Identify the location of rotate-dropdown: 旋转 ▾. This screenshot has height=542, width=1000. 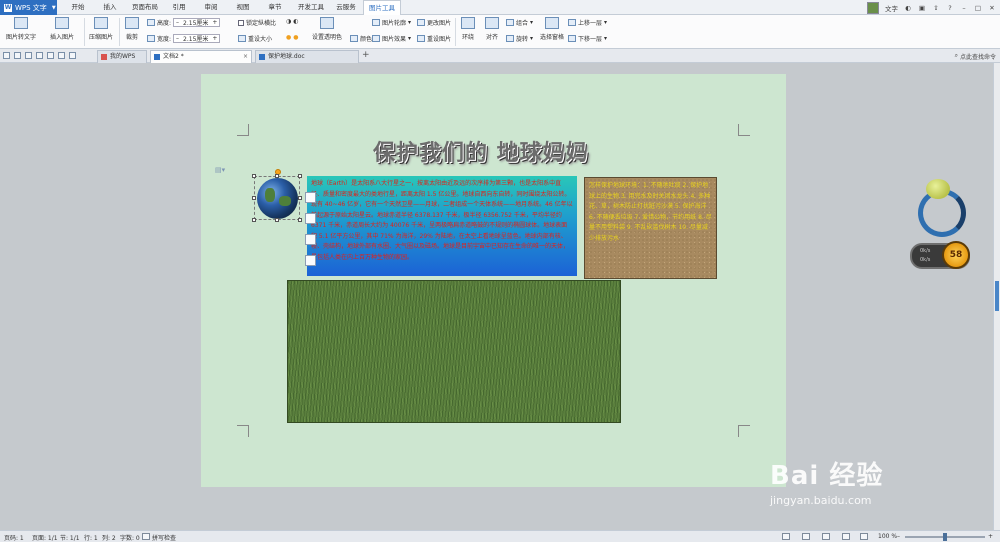
(519, 38).